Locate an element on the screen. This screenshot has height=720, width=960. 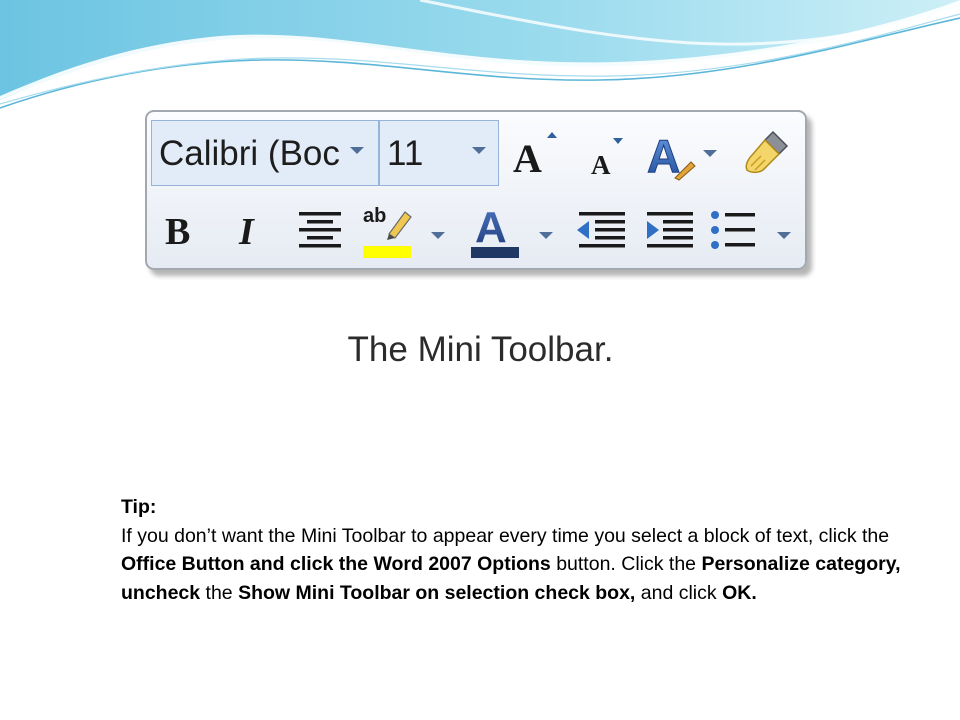
bullets-dropdown-icon is located at coordinates (784, 235).